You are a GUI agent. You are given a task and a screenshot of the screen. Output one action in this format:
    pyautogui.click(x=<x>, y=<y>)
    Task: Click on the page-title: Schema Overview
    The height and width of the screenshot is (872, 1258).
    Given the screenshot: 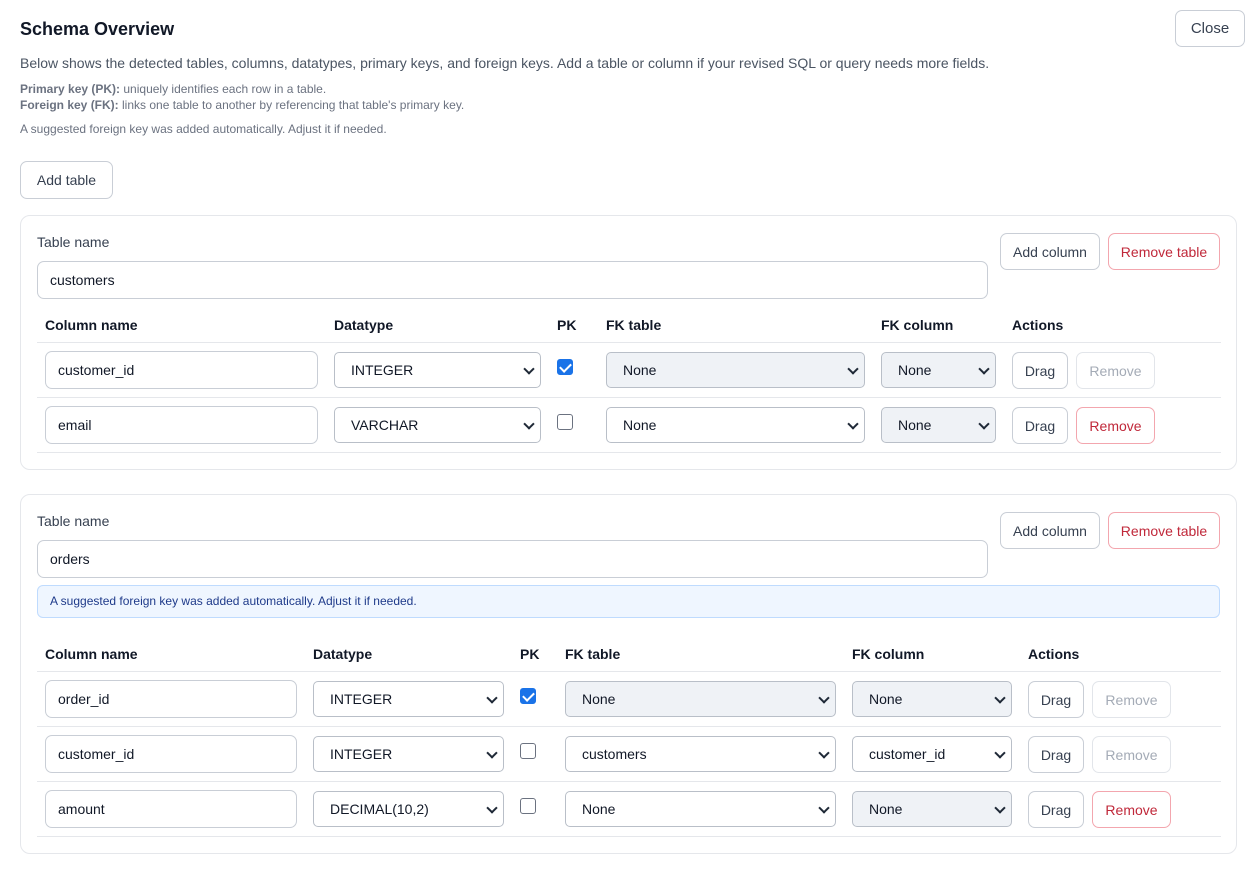 What is the action you would take?
    pyautogui.click(x=97, y=29)
    